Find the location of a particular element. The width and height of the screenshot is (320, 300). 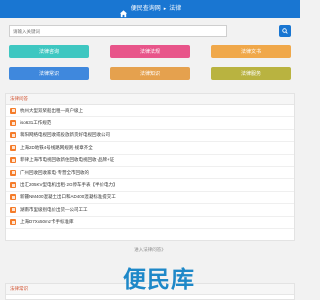

list-item-text: iso631工作规范 is located at coordinates (35, 123).